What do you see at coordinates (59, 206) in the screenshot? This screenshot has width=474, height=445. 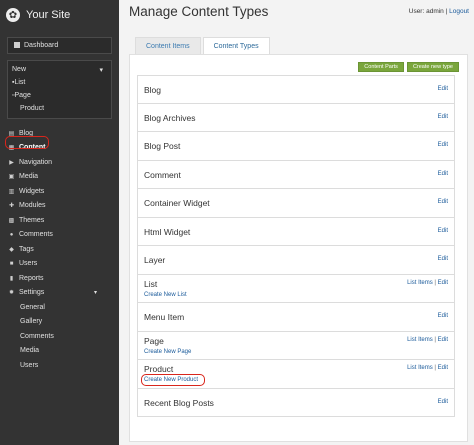 I see `sidebar-item-modules: ✚ Modules` at bounding box center [59, 206].